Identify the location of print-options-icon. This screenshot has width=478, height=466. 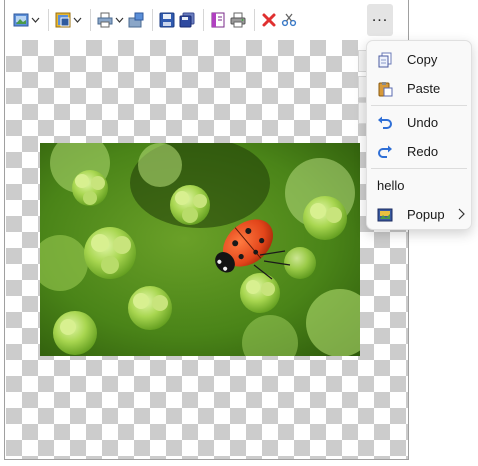
(105, 20).